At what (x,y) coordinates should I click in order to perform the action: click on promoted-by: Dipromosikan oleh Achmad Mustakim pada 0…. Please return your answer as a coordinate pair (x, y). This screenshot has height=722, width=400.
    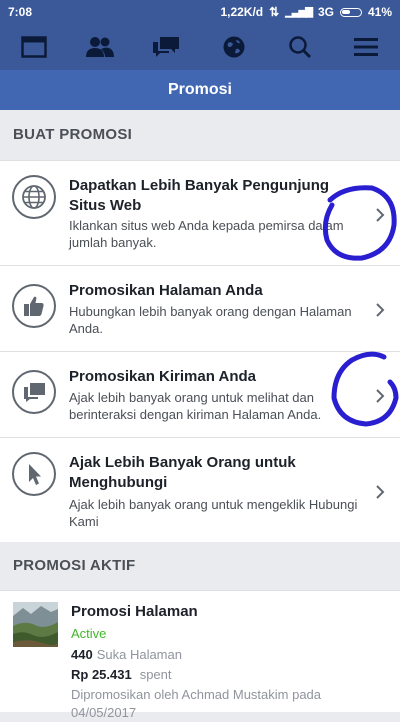
    Looking at the image, I should click on (221, 704).